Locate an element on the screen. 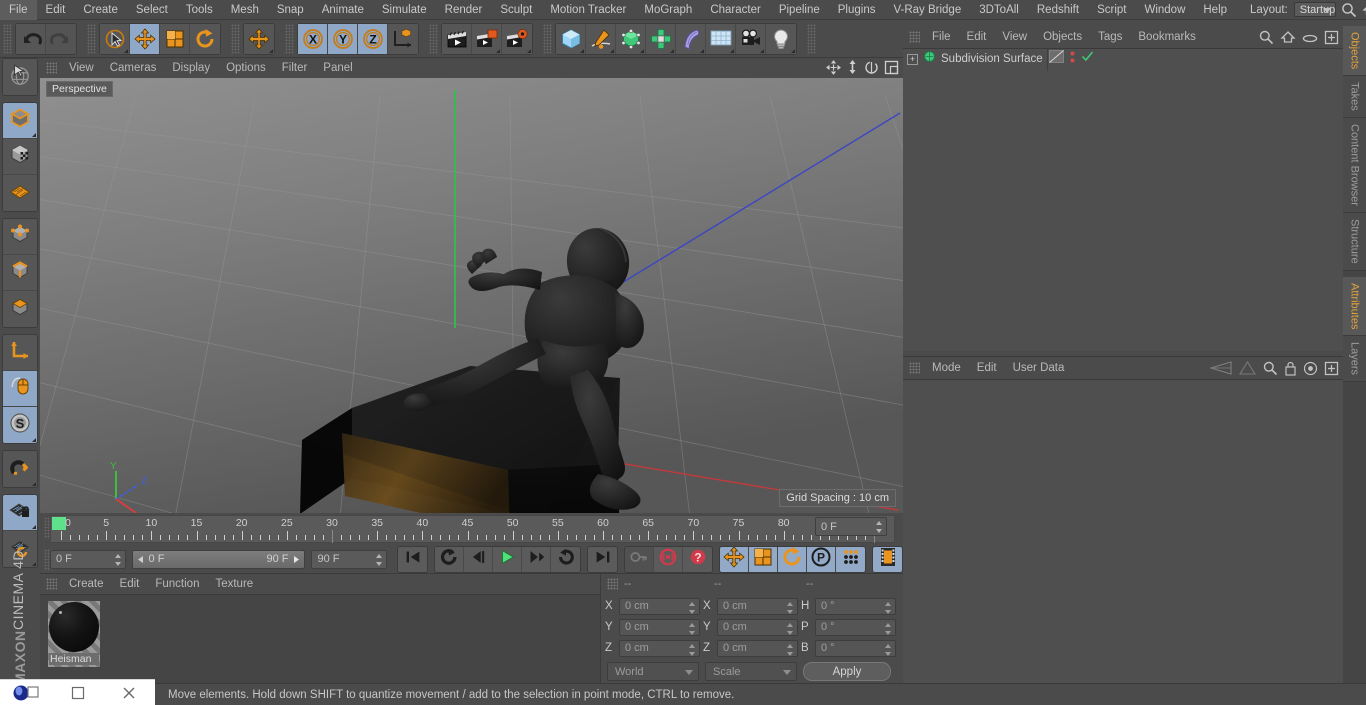 The height and width of the screenshot is (705, 1366). enable-axis-button is located at coordinates (20, 389).